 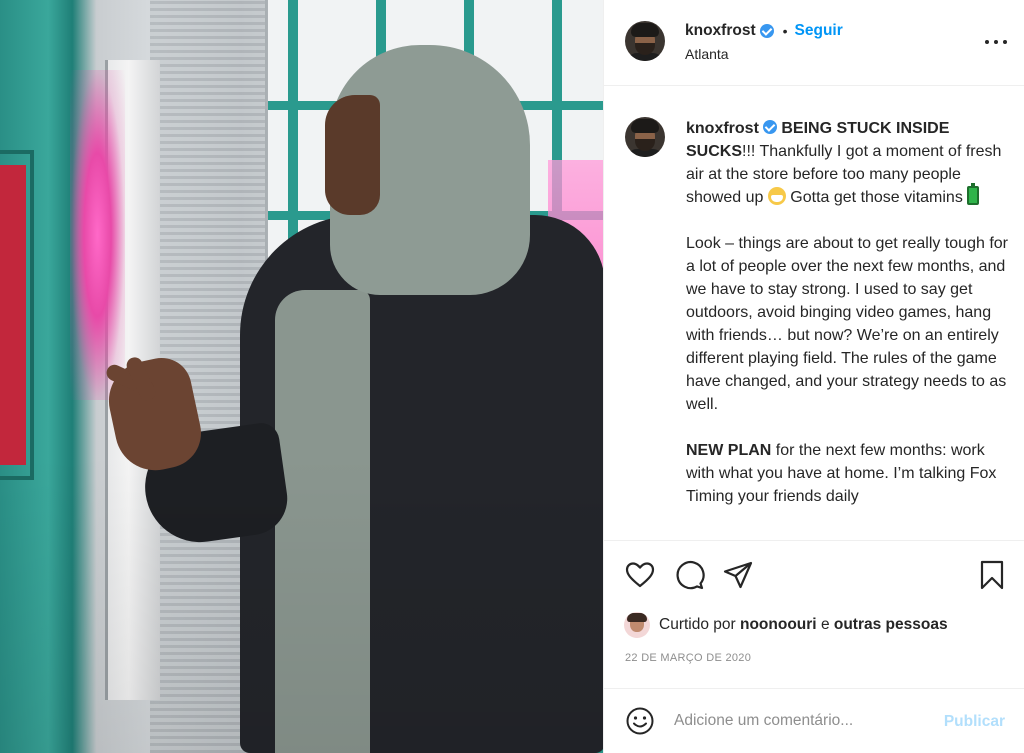 What do you see at coordinates (973, 194) in the screenshot?
I see `battery-emoji-icon` at bounding box center [973, 194].